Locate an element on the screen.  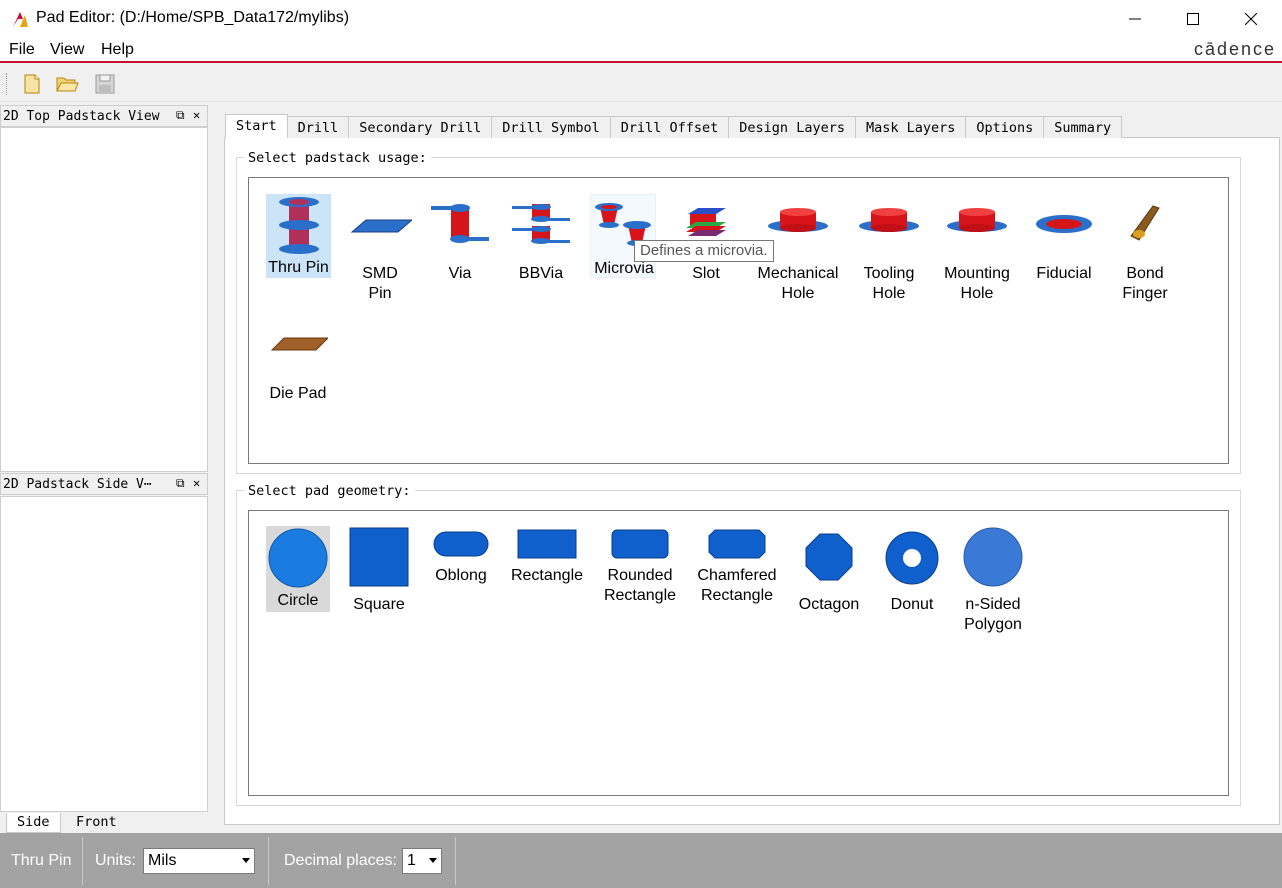
tooling-hole-icon is located at coordinates (889, 220).